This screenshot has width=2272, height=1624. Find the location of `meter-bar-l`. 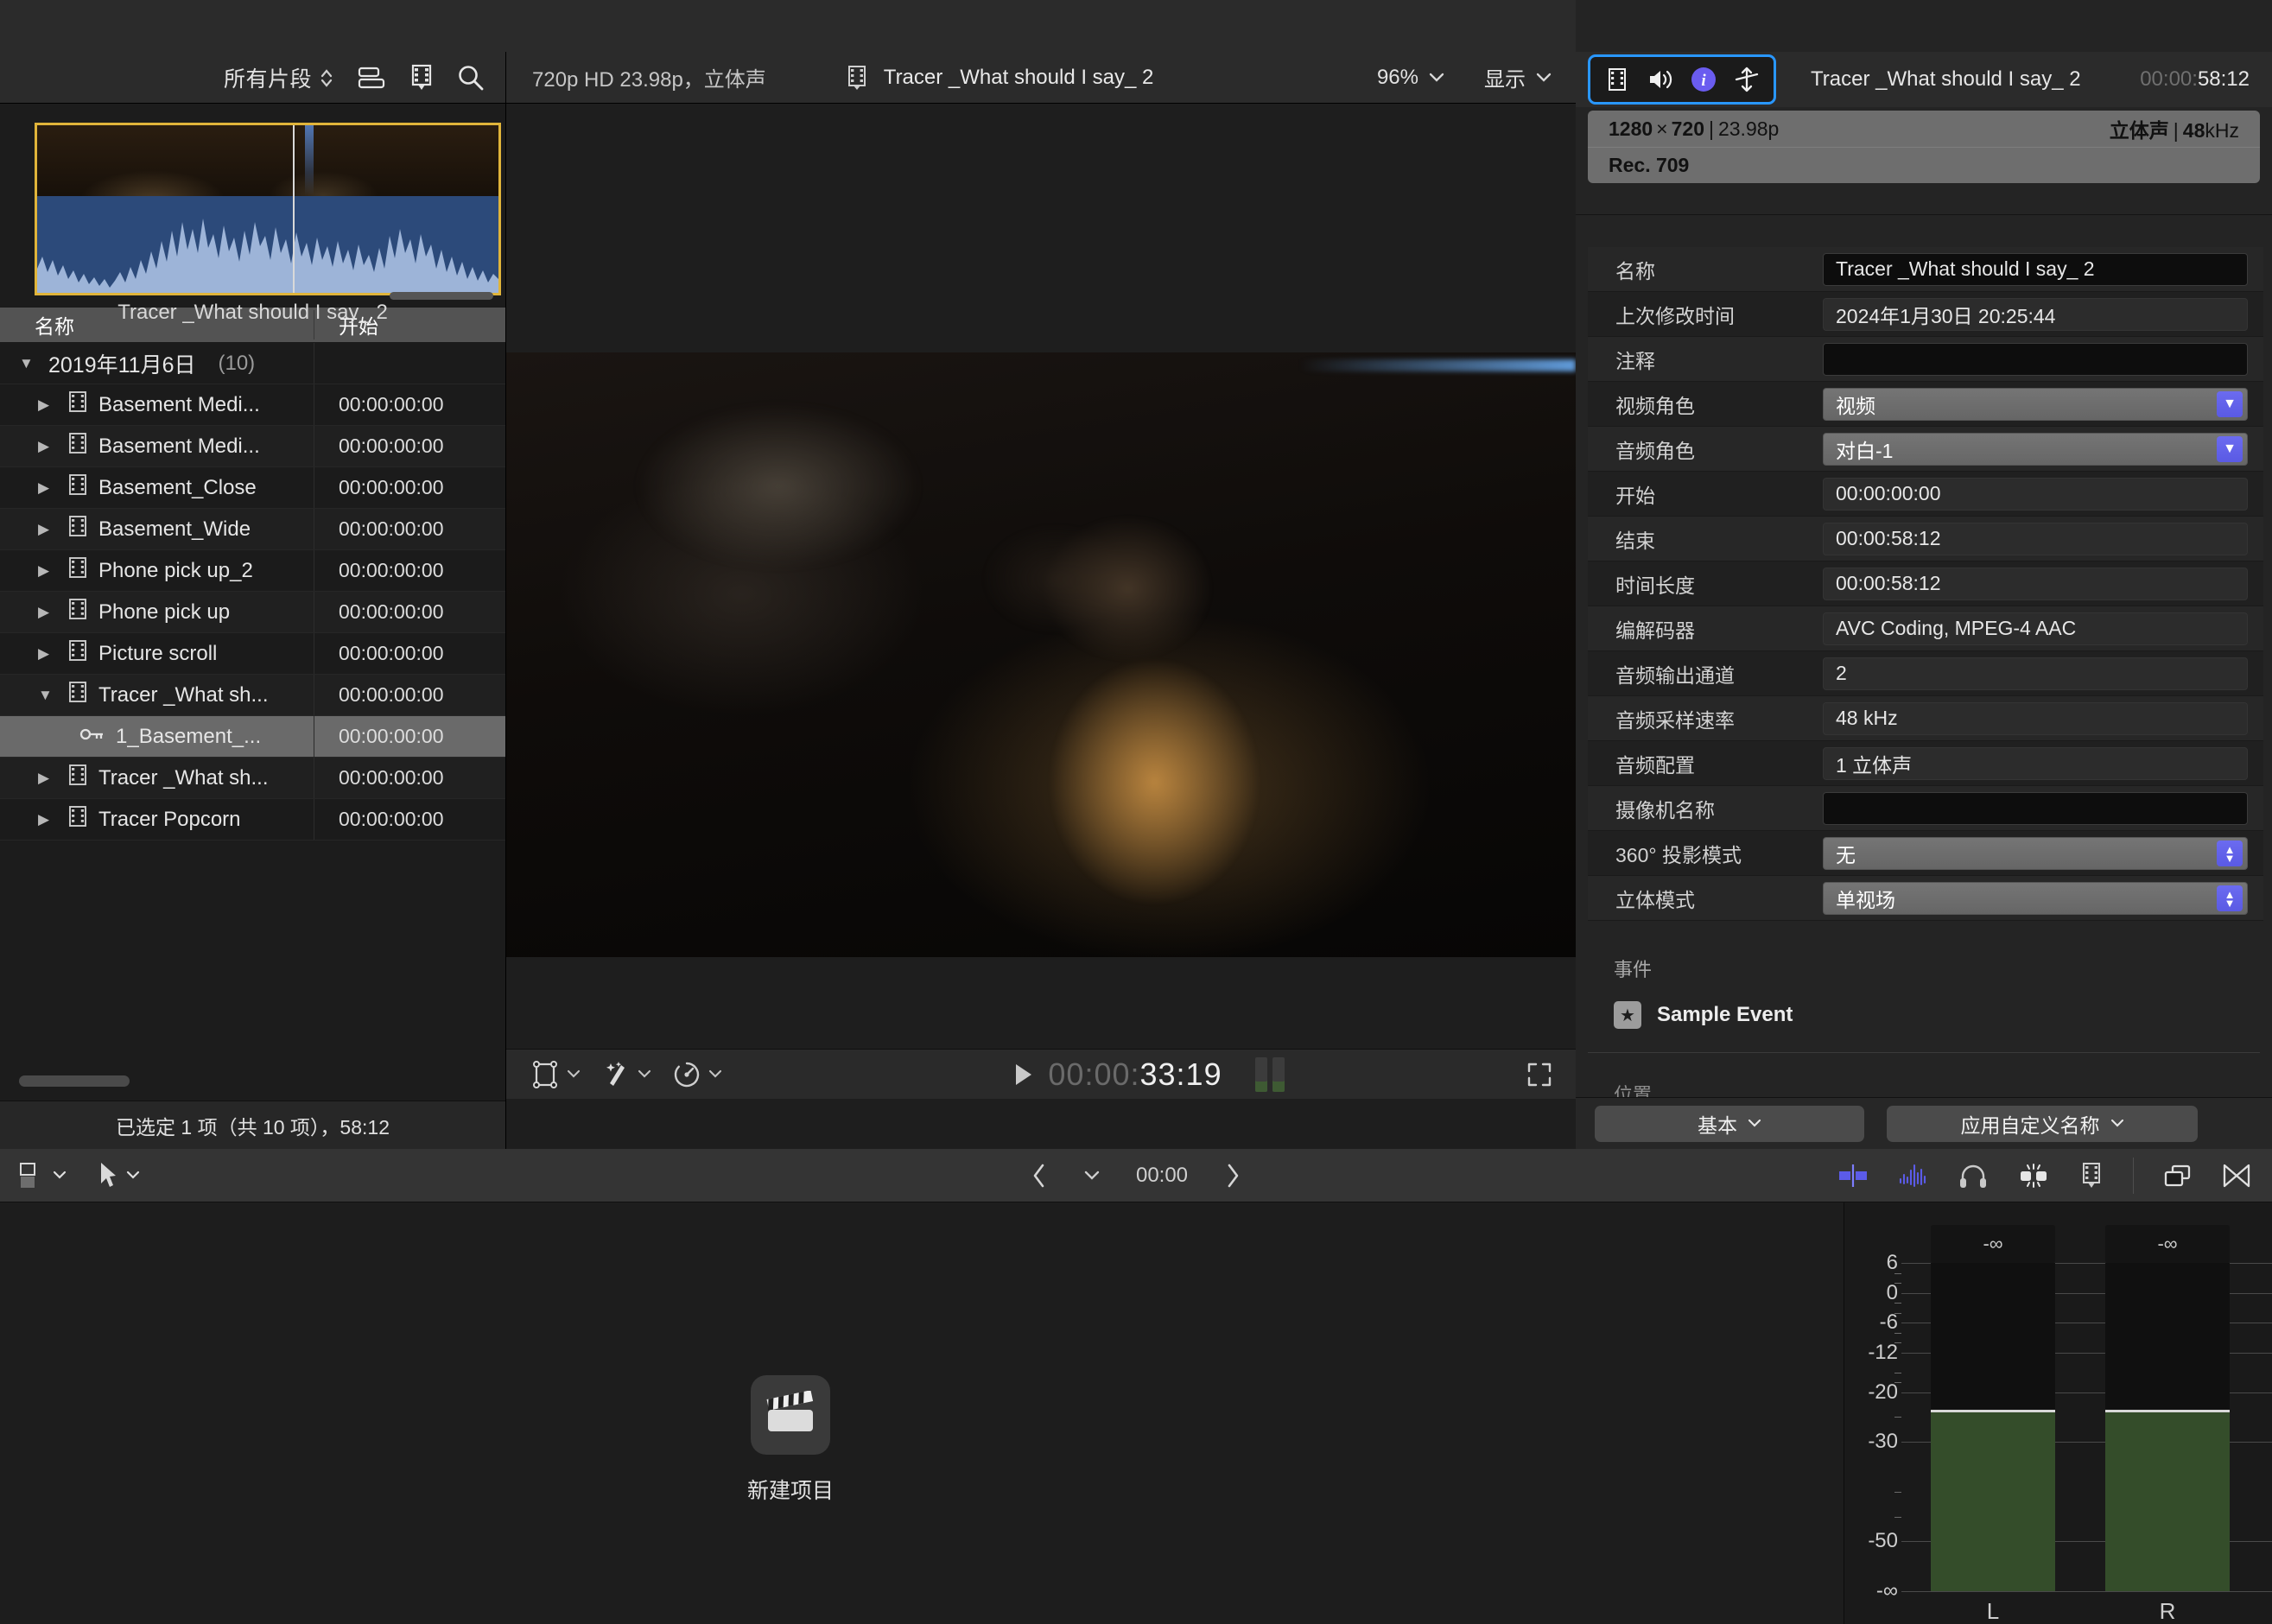

meter-bar-l is located at coordinates (1993, 1427).